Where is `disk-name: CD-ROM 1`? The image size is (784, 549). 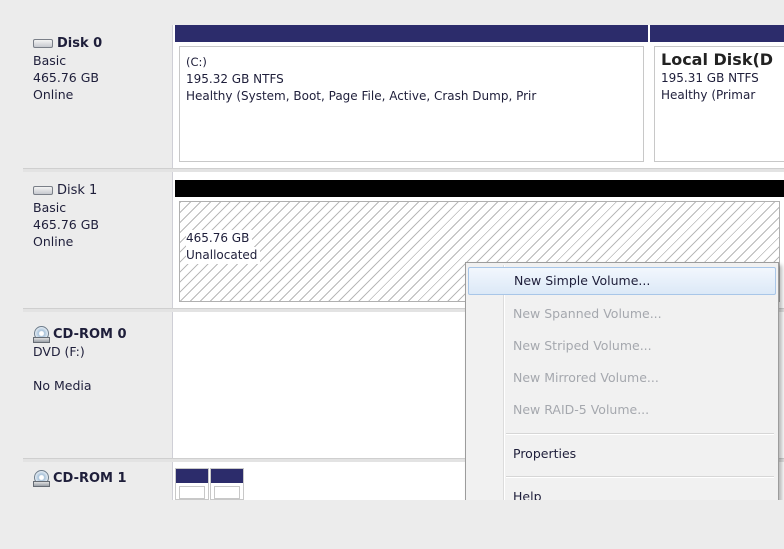 disk-name: CD-ROM 1 is located at coordinates (90, 478).